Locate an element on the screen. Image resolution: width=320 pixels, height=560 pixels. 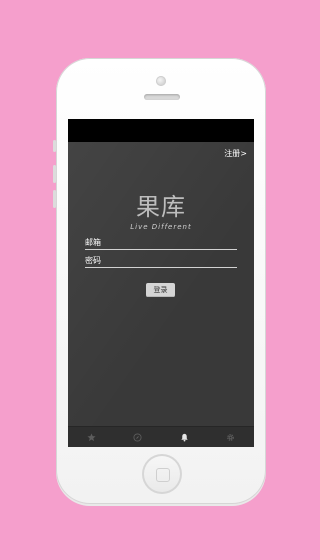
password-input is located at coordinates (172, 261).